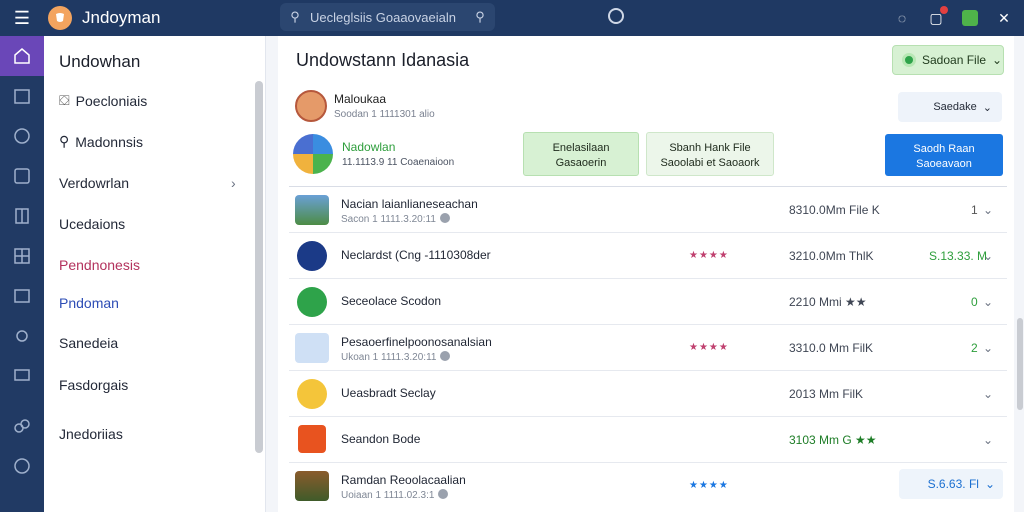 Image resolution: width=1024 pixels, height=512 pixels. What do you see at coordinates (311, 106) in the screenshot?
I see `avatar` at bounding box center [311, 106].